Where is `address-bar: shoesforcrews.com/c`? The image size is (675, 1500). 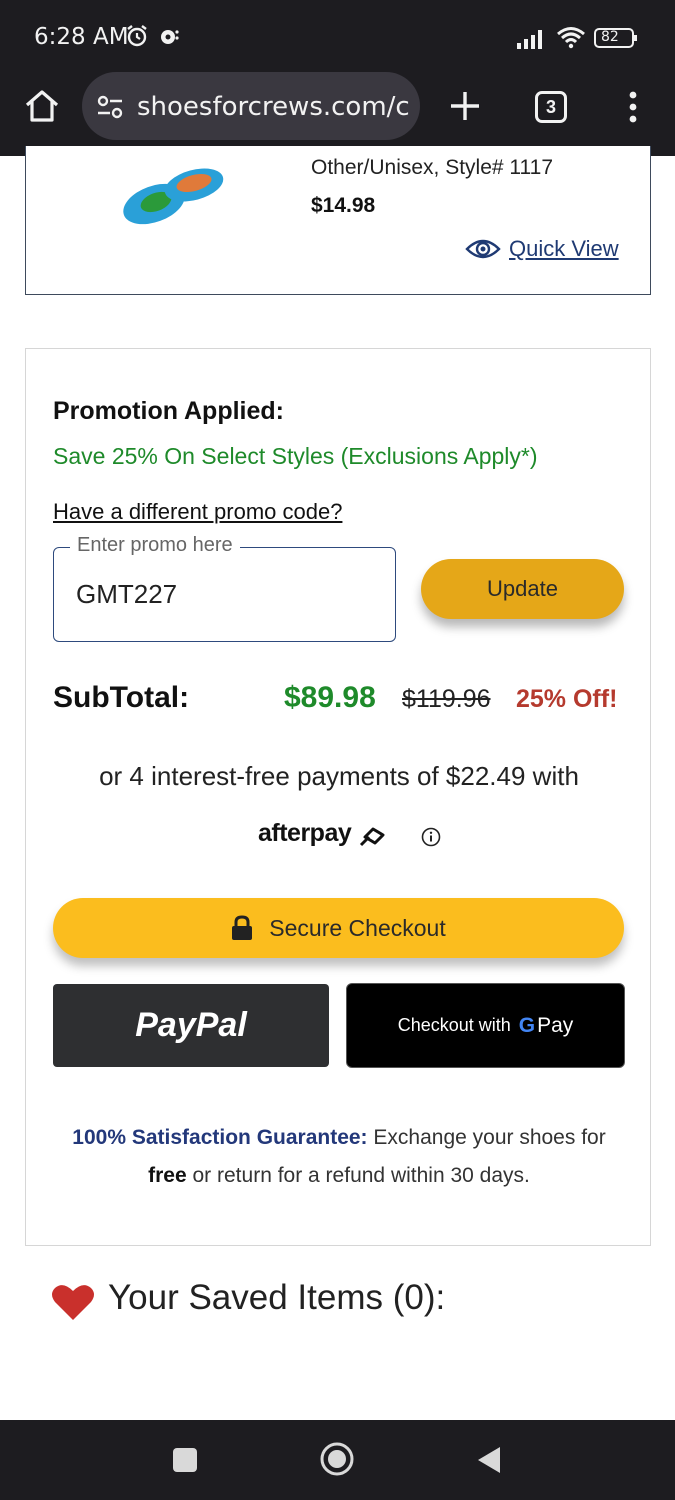 address-bar: shoesforcrews.com/c is located at coordinates (251, 106).